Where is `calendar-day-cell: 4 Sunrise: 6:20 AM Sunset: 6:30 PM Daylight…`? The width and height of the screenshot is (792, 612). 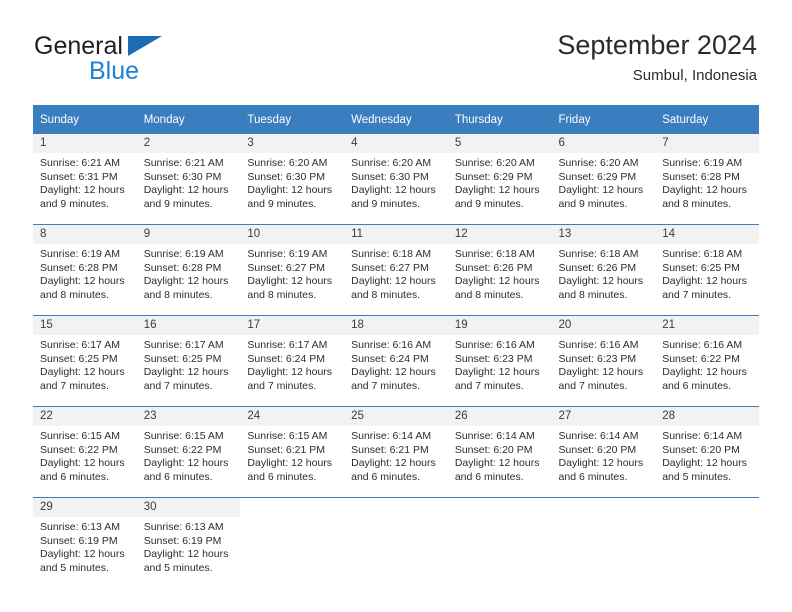 calendar-day-cell: 4 Sunrise: 6:20 AM Sunset: 6:30 PM Daylight… is located at coordinates (396, 179).